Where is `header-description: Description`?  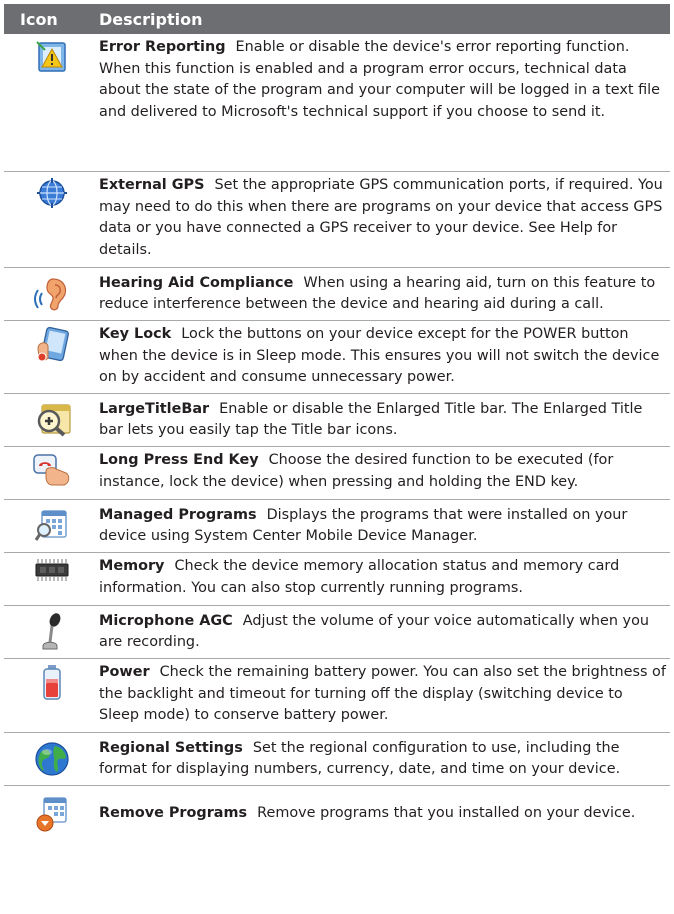 header-description: Description is located at coordinates (151, 19).